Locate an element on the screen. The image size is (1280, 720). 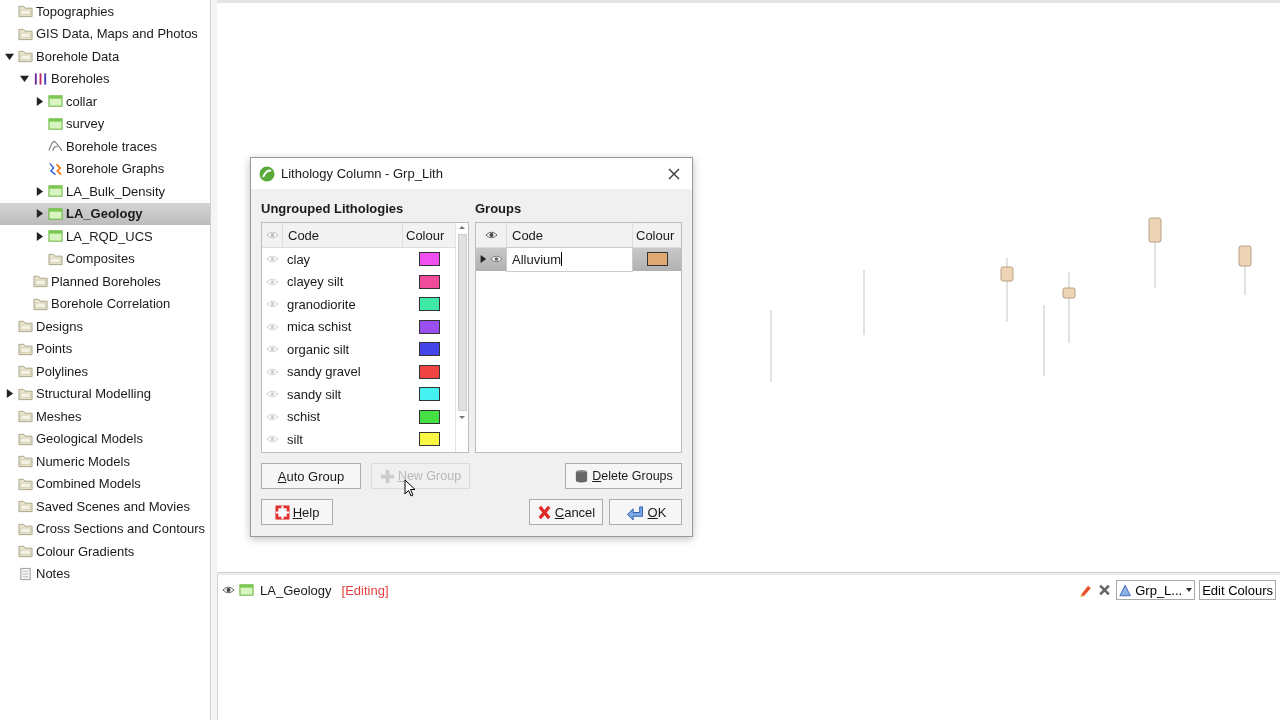
tree-item: Polylines is located at coordinates (105, 371).